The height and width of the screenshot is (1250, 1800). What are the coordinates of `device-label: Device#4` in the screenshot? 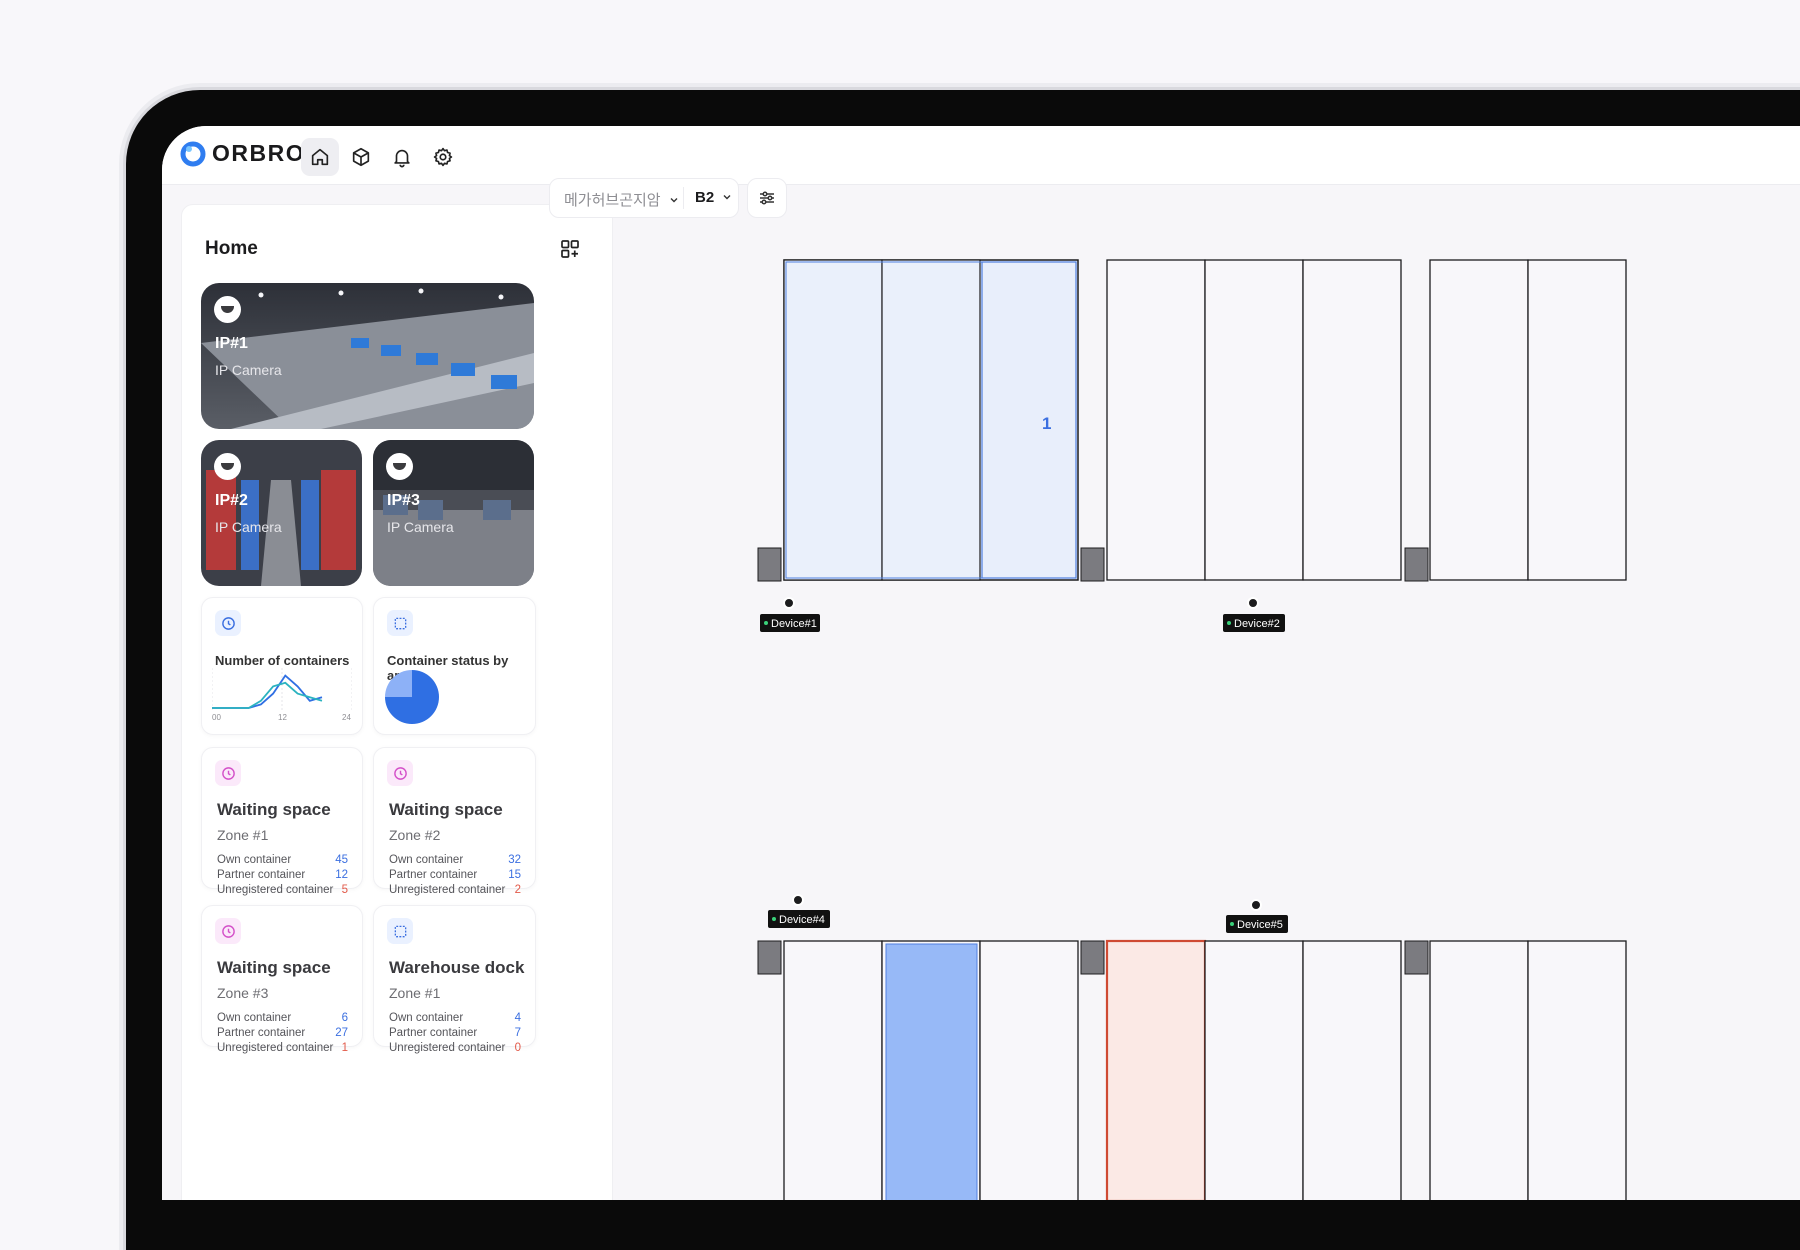 It's located at (802, 920).